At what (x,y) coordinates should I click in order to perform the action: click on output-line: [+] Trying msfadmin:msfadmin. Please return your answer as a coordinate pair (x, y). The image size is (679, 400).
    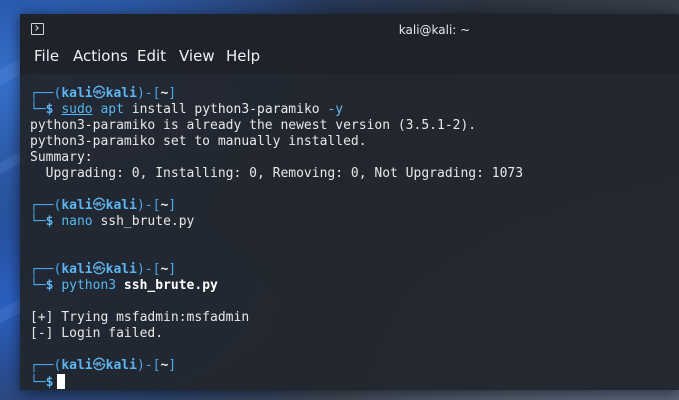
    Looking at the image, I should click on (140, 317).